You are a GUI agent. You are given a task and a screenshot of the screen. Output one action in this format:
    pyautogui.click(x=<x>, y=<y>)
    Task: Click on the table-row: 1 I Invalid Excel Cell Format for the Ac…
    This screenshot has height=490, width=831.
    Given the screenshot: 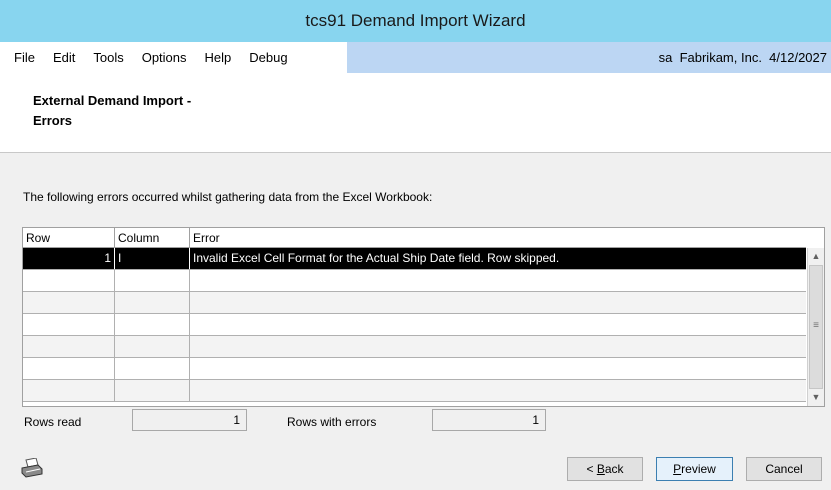 What is the action you would take?
    pyautogui.click(x=414, y=259)
    